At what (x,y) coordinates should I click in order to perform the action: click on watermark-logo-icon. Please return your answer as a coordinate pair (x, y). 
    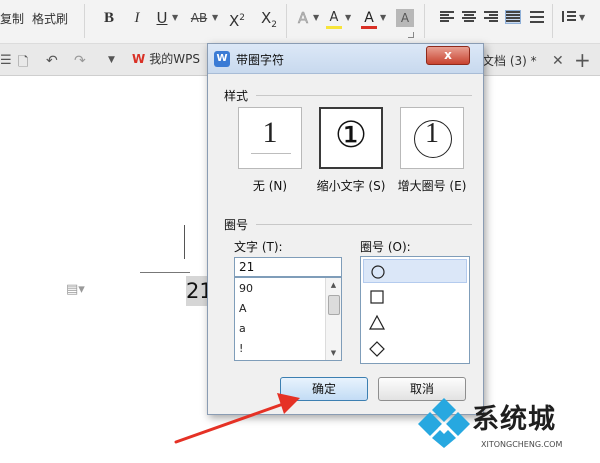
    Looking at the image, I should click on (444, 423).